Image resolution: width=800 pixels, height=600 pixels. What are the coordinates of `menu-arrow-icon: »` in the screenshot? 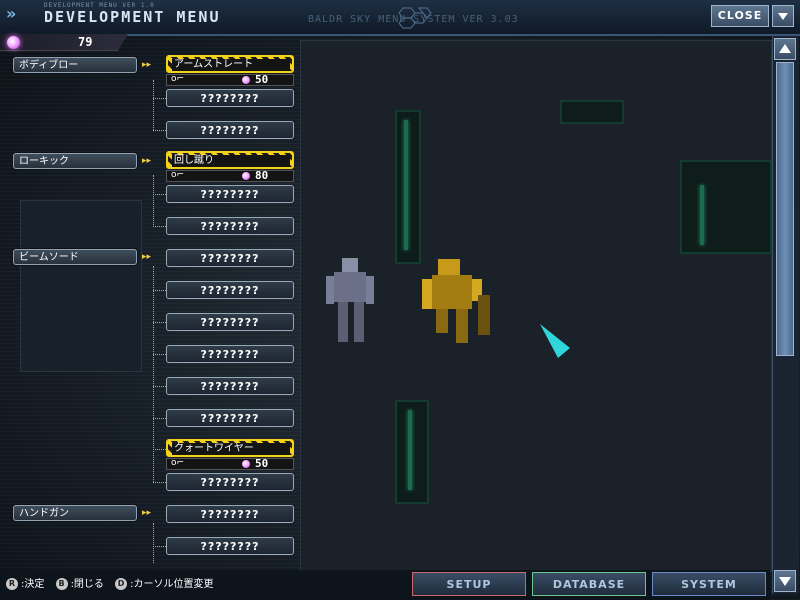 It's located at (11, 13).